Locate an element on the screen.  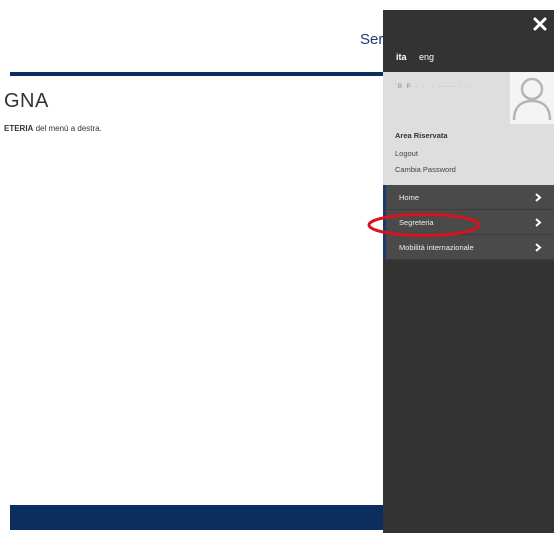
user-name: ’B P · · ·· ····· · ·· is located at coordinates (434, 87).